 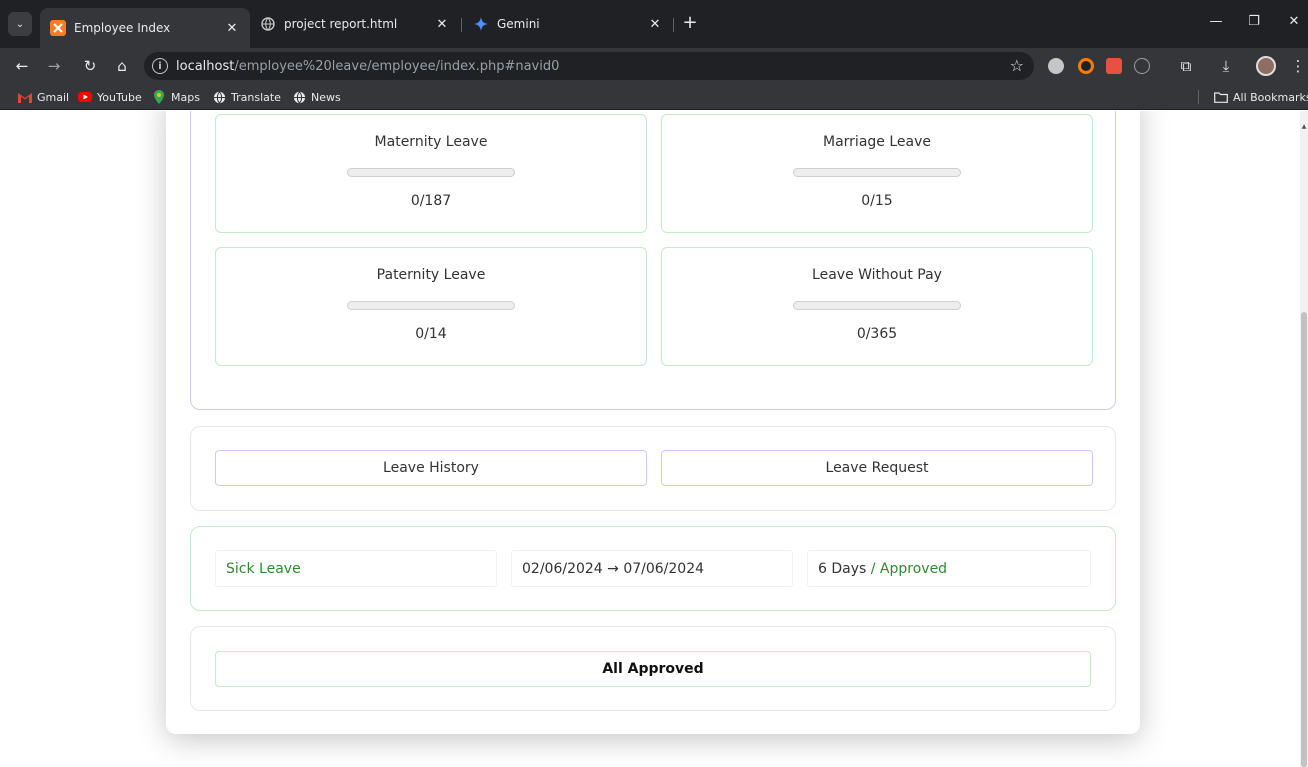 I want to click on gemini-sparkle-icon, so click(x=481, y=24).